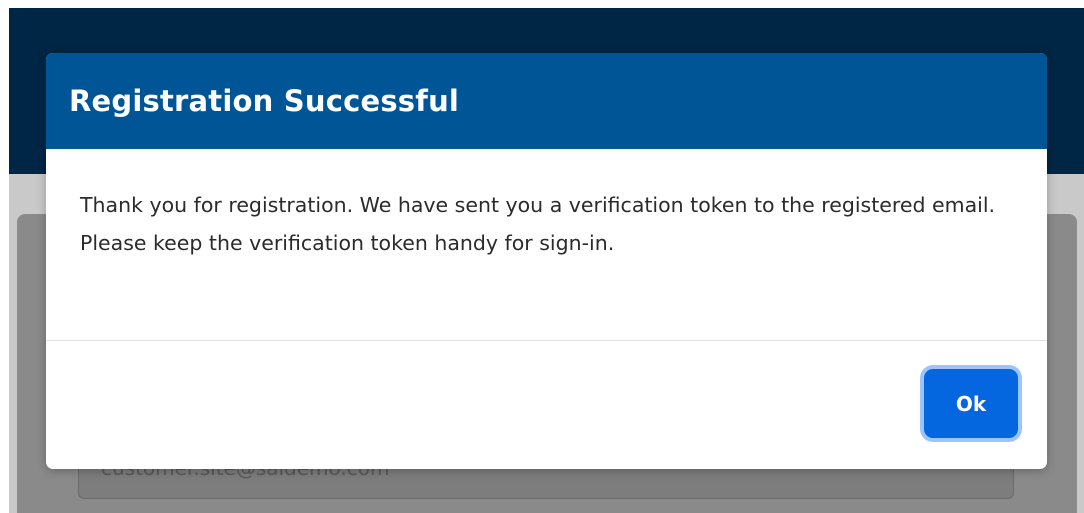  I want to click on ok-button: Ok, so click(971, 403).